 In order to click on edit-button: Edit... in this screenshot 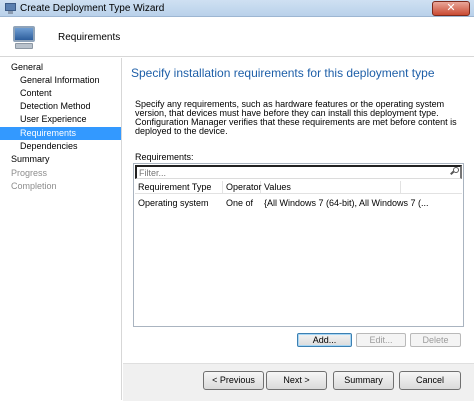, I will do `click(381, 340)`.